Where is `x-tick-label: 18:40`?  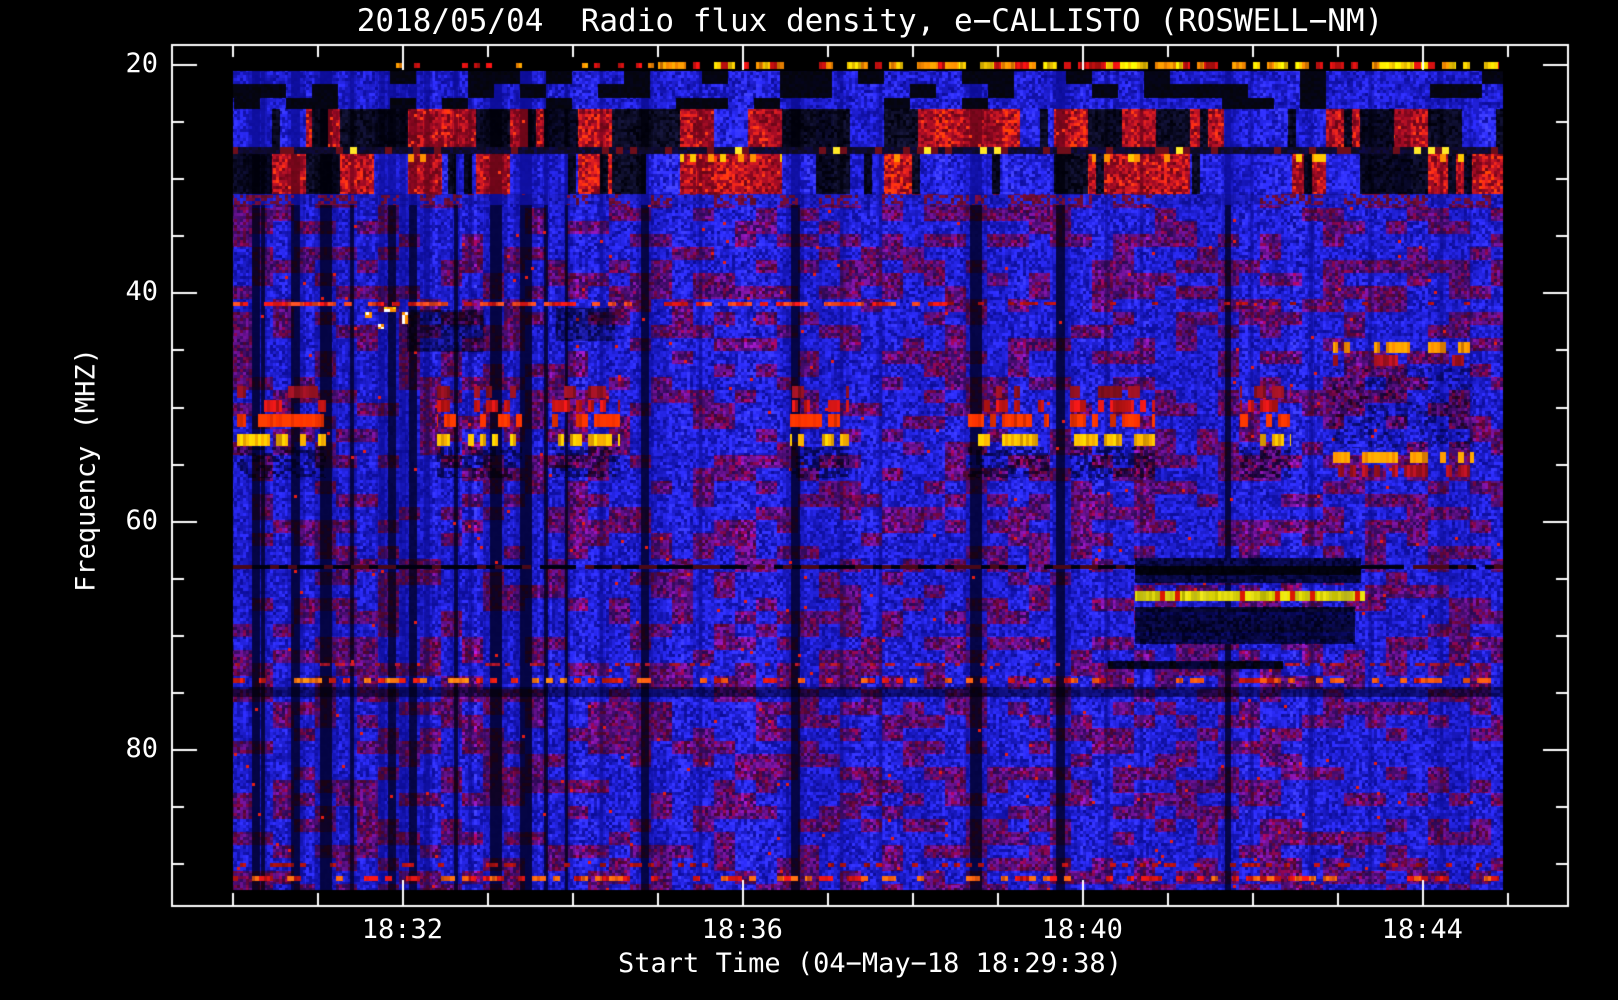 x-tick-label: 18:40 is located at coordinates (1082, 929).